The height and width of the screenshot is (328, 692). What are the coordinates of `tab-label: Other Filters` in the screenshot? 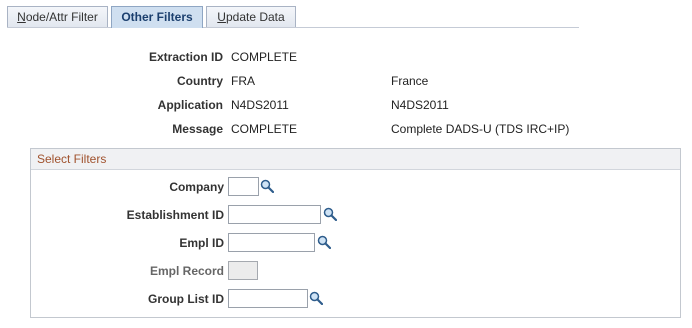 It's located at (157, 17).